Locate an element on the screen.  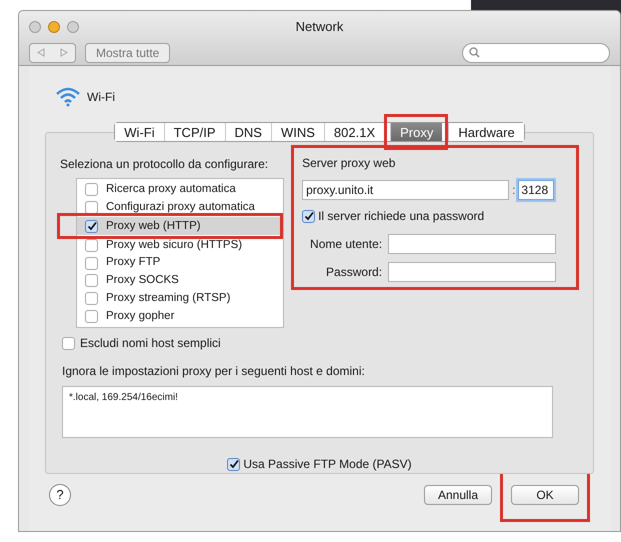
dialog-button: Annulla is located at coordinates (458, 495).